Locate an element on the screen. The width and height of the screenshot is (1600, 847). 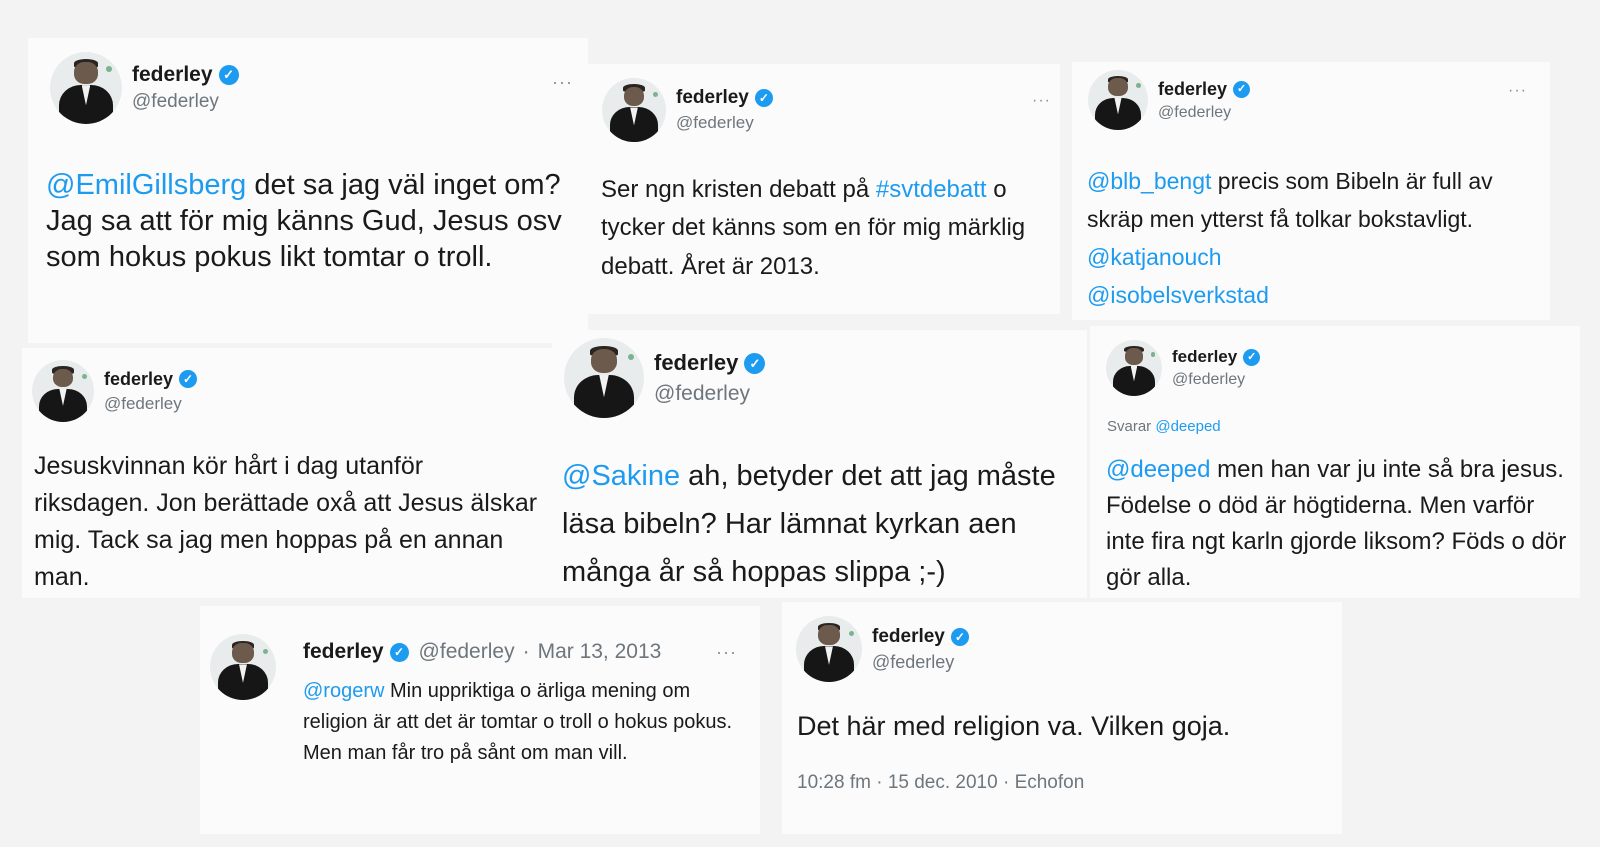
mention-link: @blb_bengt is located at coordinates (1149, 181).